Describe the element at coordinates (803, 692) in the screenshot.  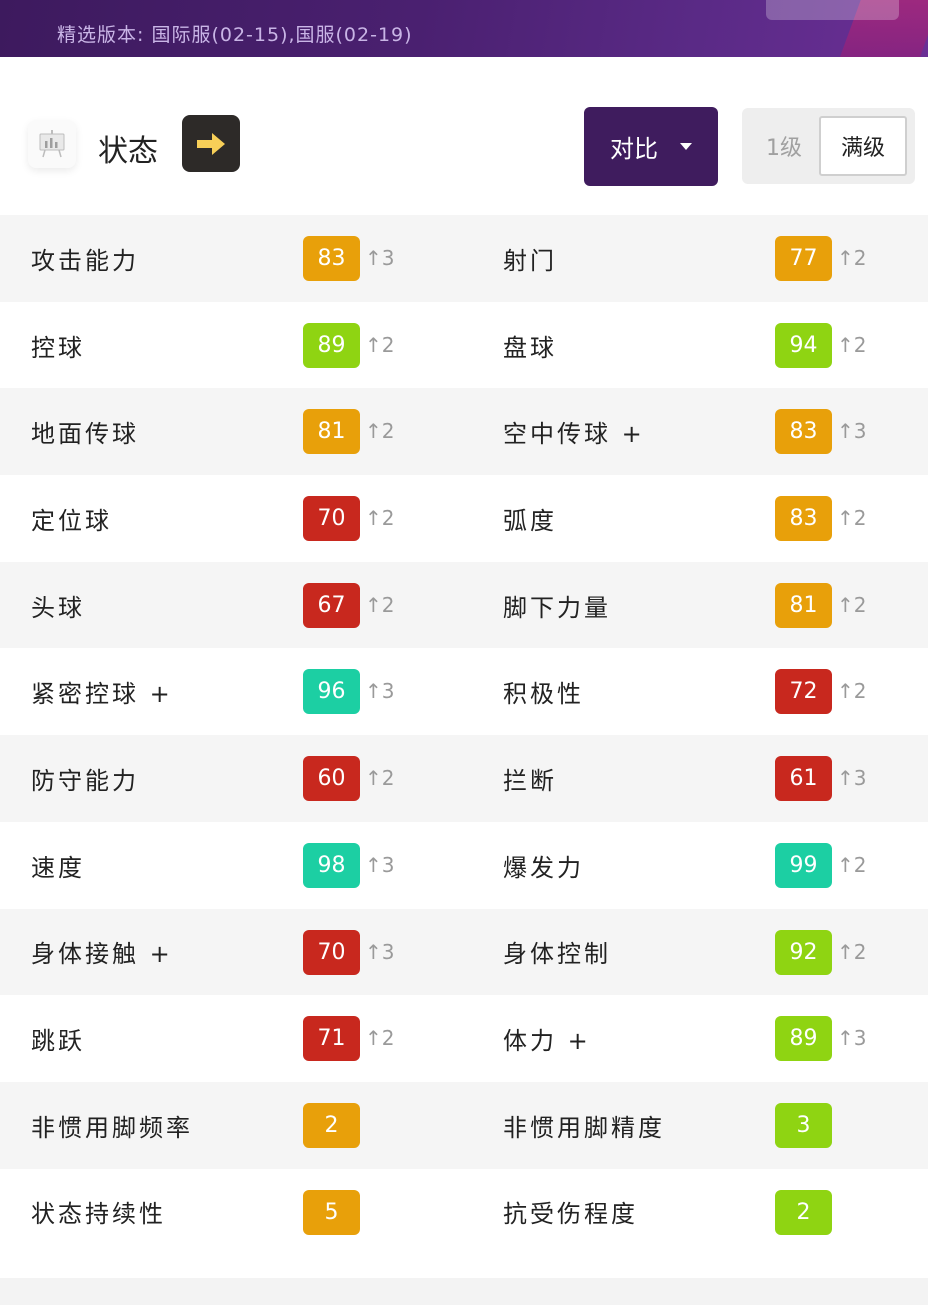
I see `stat-value-badge: 72` at that location.